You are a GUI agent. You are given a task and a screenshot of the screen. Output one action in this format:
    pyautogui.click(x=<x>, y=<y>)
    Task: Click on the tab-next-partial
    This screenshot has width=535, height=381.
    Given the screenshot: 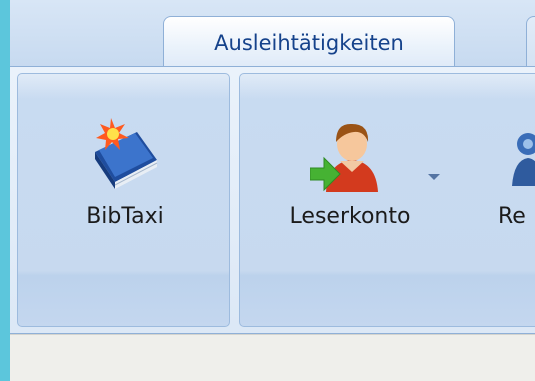 What is the action you would take?
    pyautogui.click(x=530, y=42)
    